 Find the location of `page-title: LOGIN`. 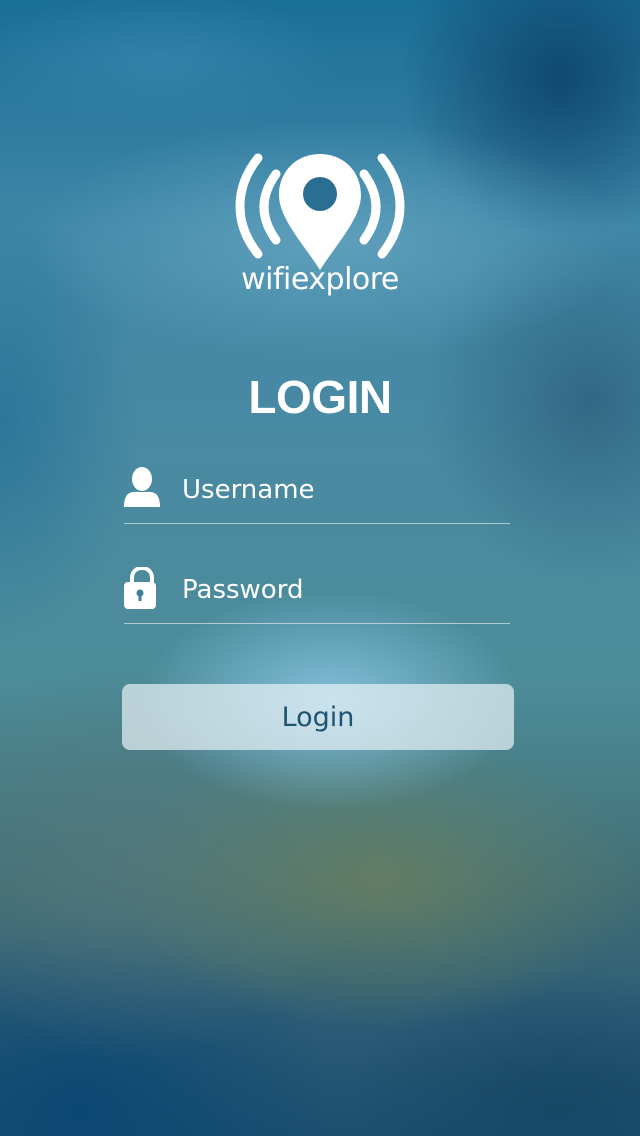

page-title: LOGIN is located at coordinates (320, 397).